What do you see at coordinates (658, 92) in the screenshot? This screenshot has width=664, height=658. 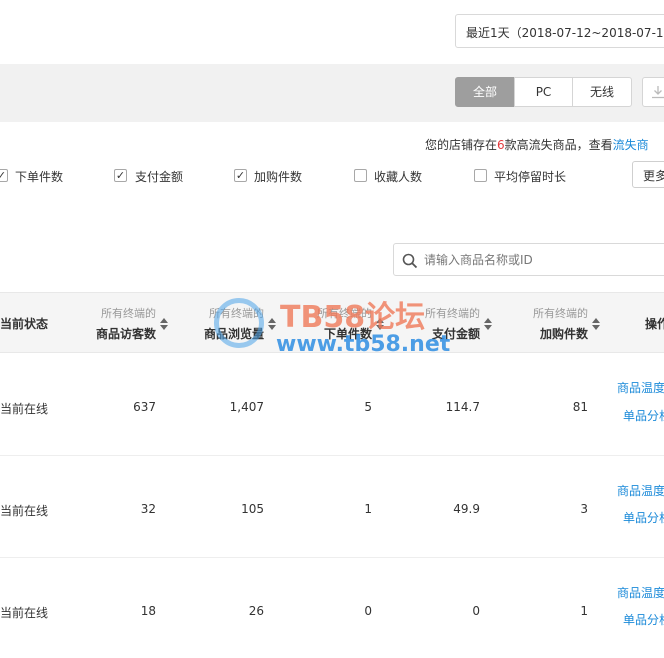 I see `download-icon` at bounding box center [658, 92].